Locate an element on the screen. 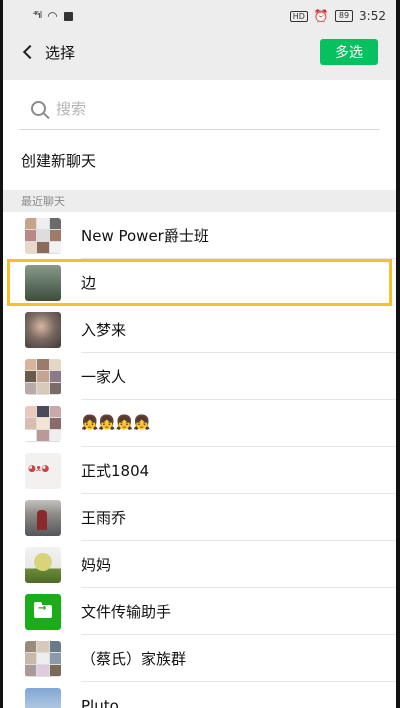 This screenshot has width=400, height=708. chat-name: 正式1804 is located at coordinates (238, 470).